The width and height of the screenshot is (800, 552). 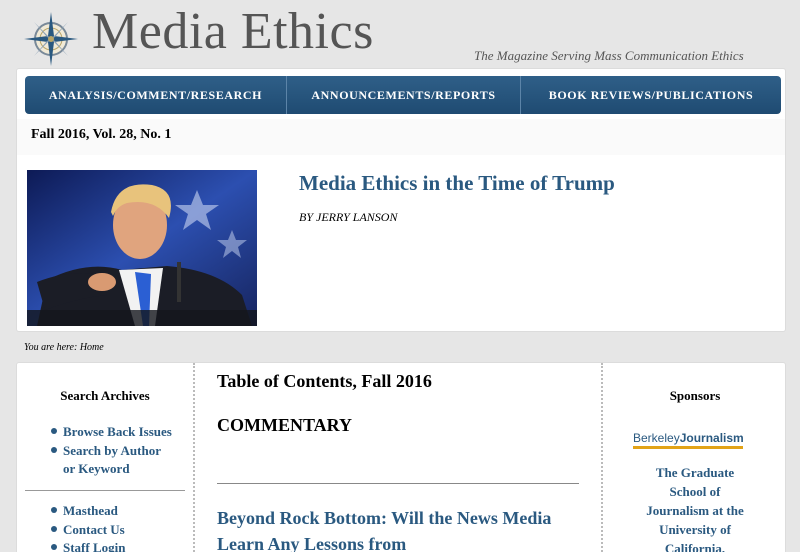 I want to click on nav-book-reviews: BOOK REVIEWS/PUBLICATIONS, so click(x=651, y=95).